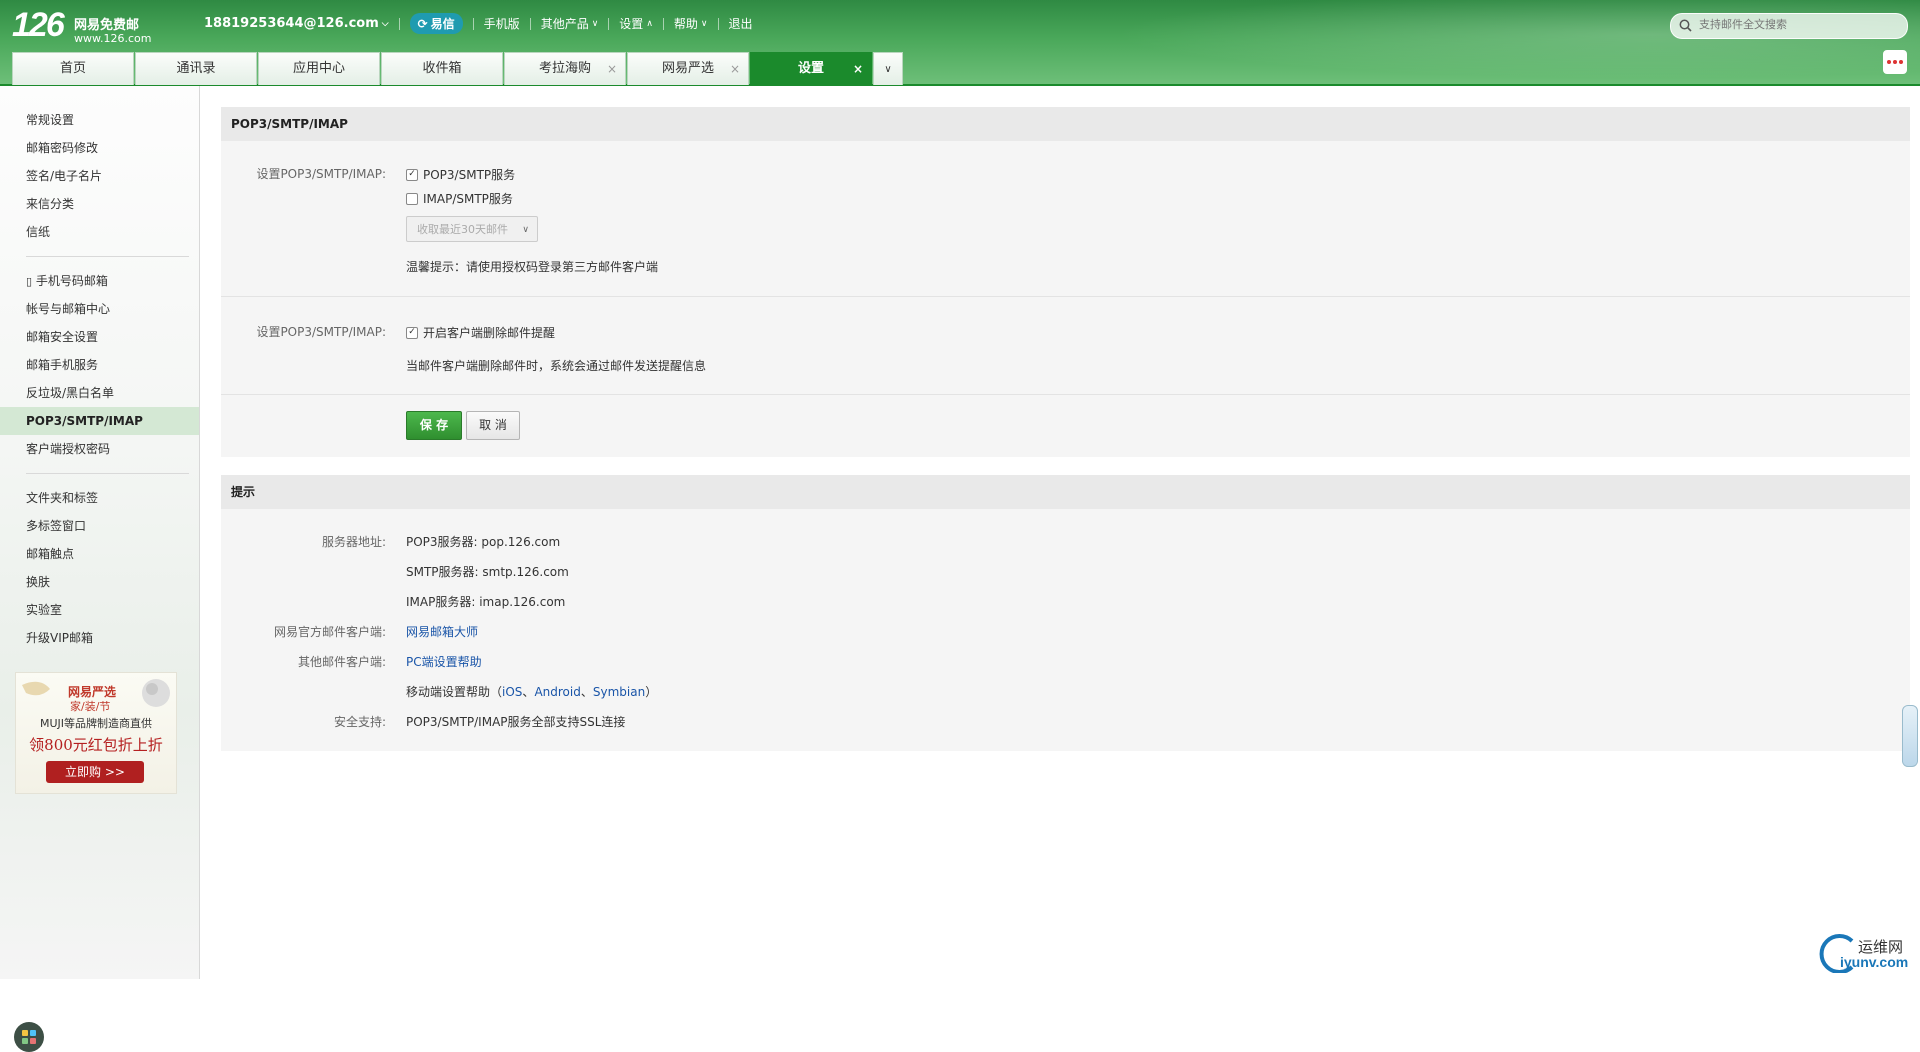  What do you see at coordinates (532, 267) in the screenshot?
I see `auth-code-tip: 温馨提示：请使用授权码登录第三方邮件客户端` at bounding box center [532, 267].